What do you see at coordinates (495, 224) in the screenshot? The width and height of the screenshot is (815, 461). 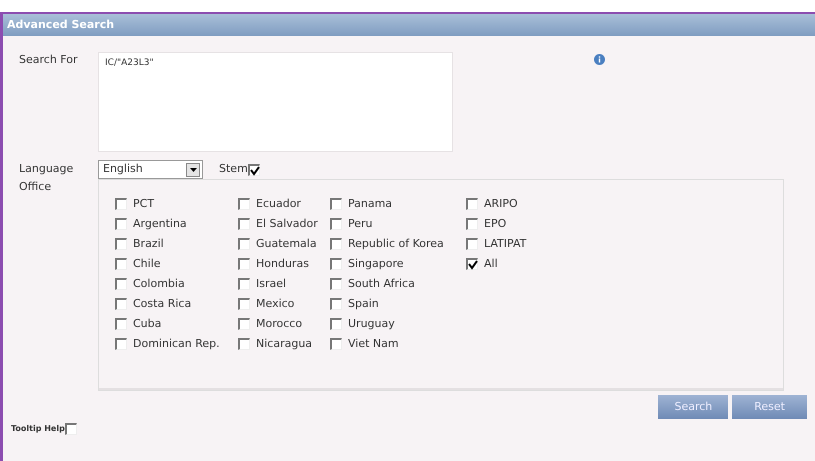 I see `checkbox-label: EPO` at bounding box center [495, 224].